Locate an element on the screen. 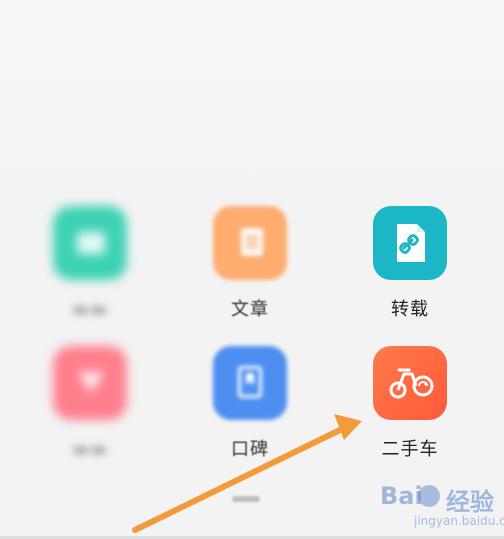 This screenshot has height=539, width=504. paw-icon is located at coordinates (429, 496).